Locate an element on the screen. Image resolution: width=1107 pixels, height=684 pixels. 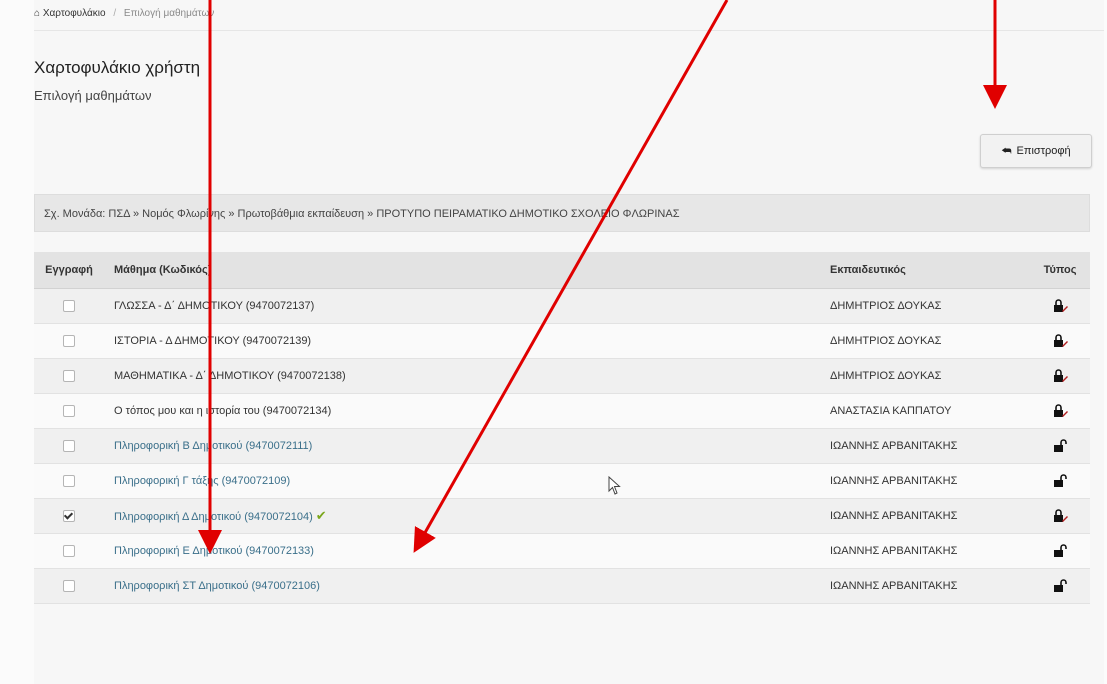
header-course: Μάθημα (Κωδικός) is located at coordinates (462, 270).